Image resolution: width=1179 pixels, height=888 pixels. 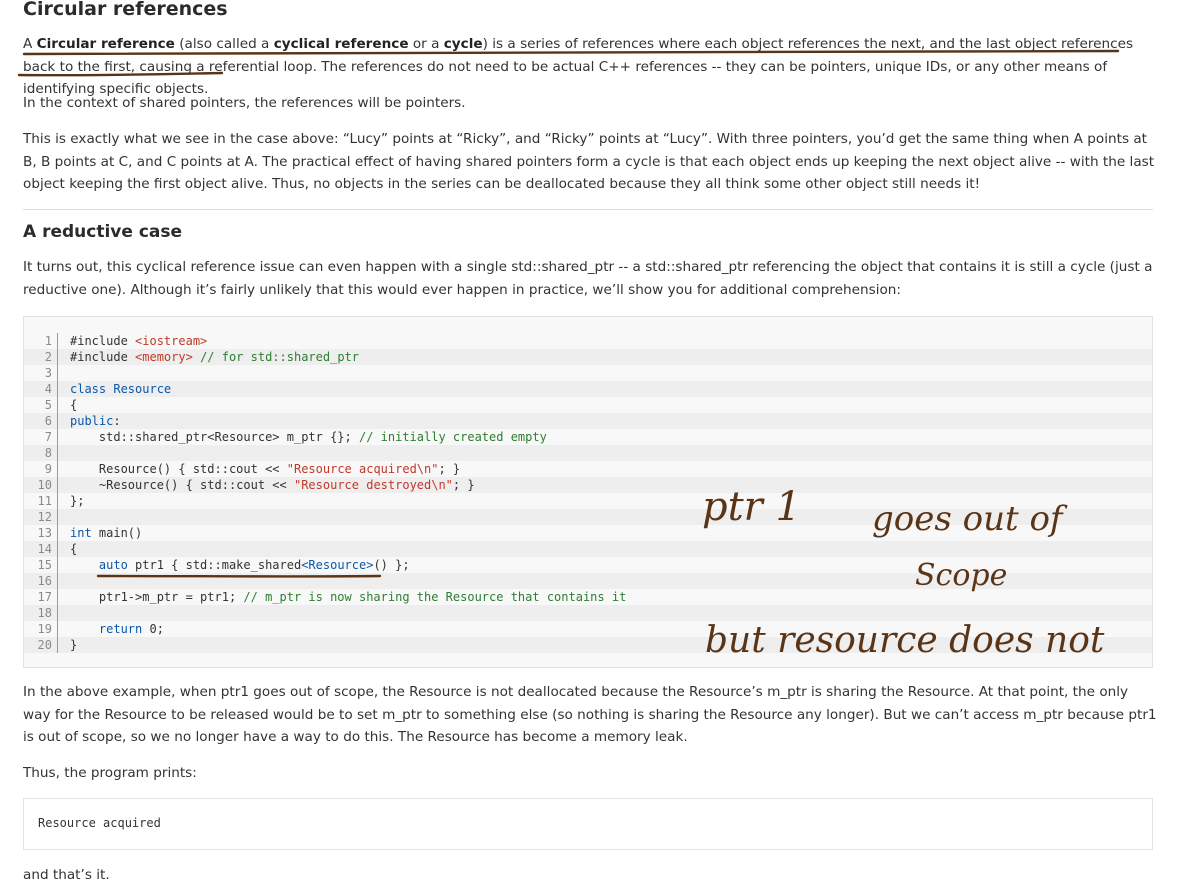 I want to click on line-number: 16, so click(x=41, y=581).